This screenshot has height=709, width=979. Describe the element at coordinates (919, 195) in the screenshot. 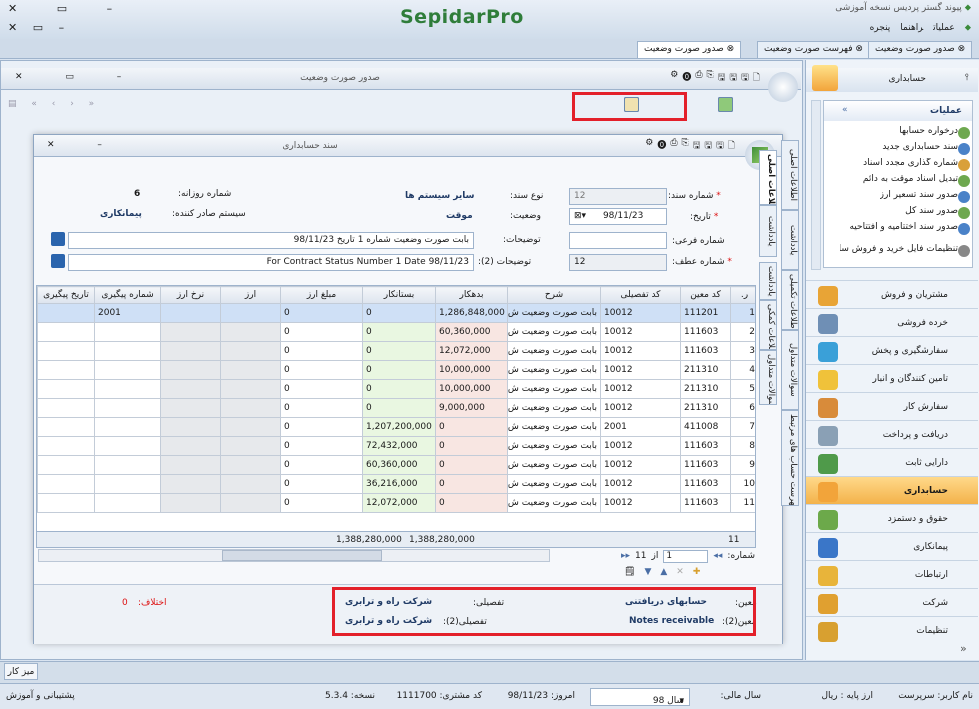

I see `operation-item: صدور سند تسعیر ارز` at that location.